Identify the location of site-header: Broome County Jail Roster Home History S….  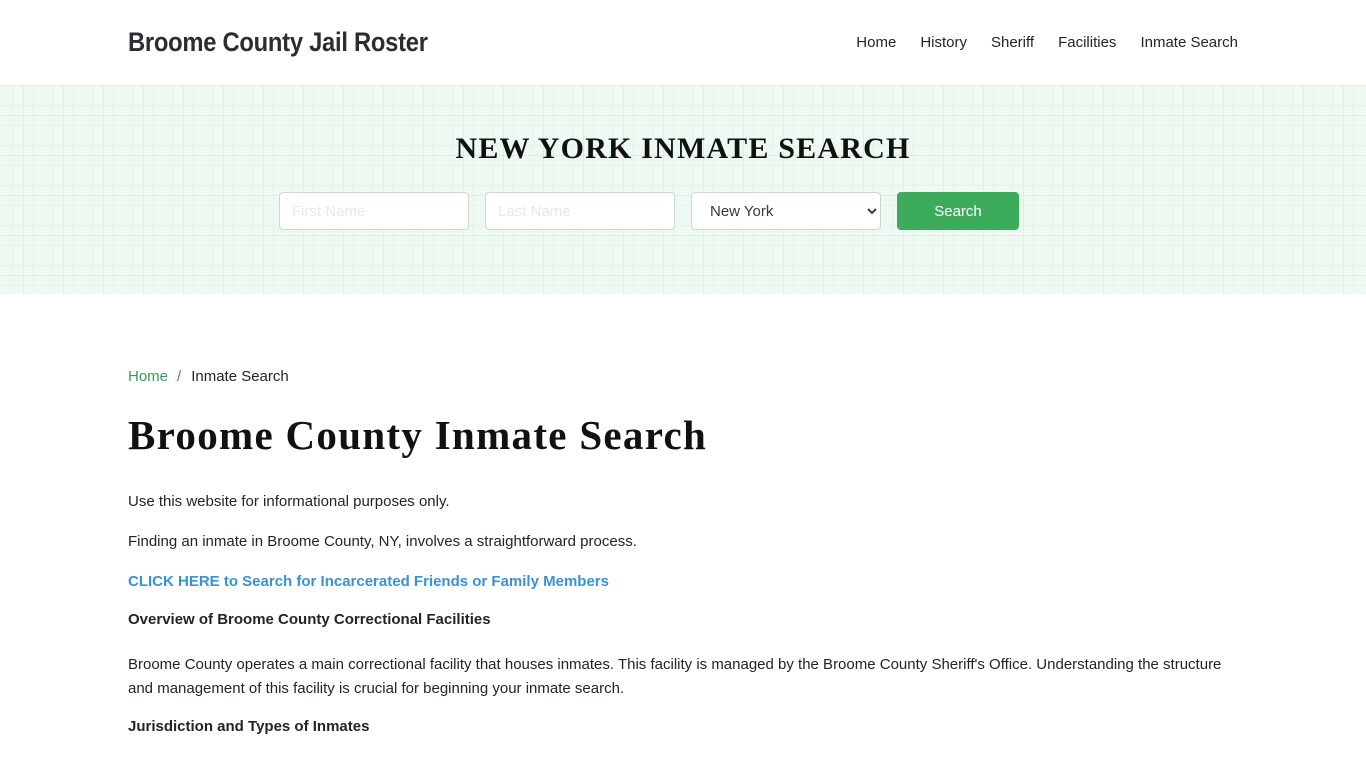
(683, 42).